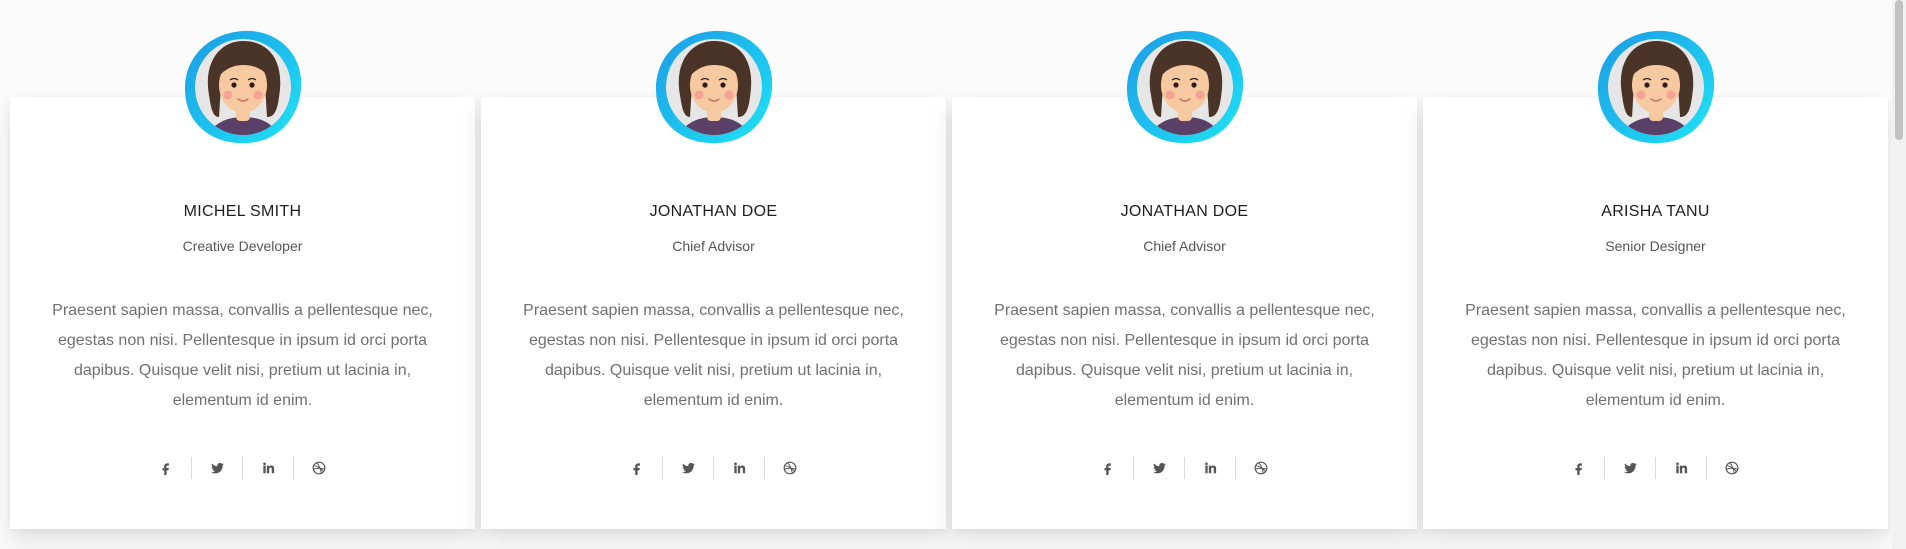 The image size is (1906, 549). Describe the element at coordinates (1899, 70) in the screenshot. I see `scrollbar-thumb` at that location.